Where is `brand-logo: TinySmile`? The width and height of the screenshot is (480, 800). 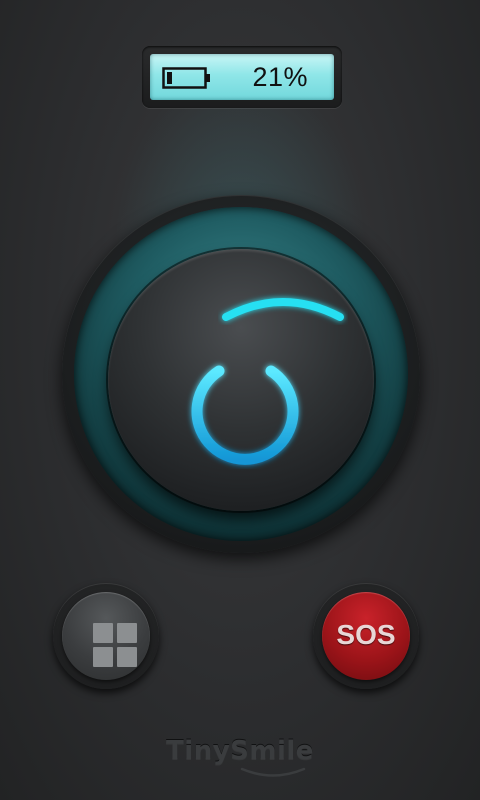
brand-logo: TinySmile is located at coordinates (240, 751).